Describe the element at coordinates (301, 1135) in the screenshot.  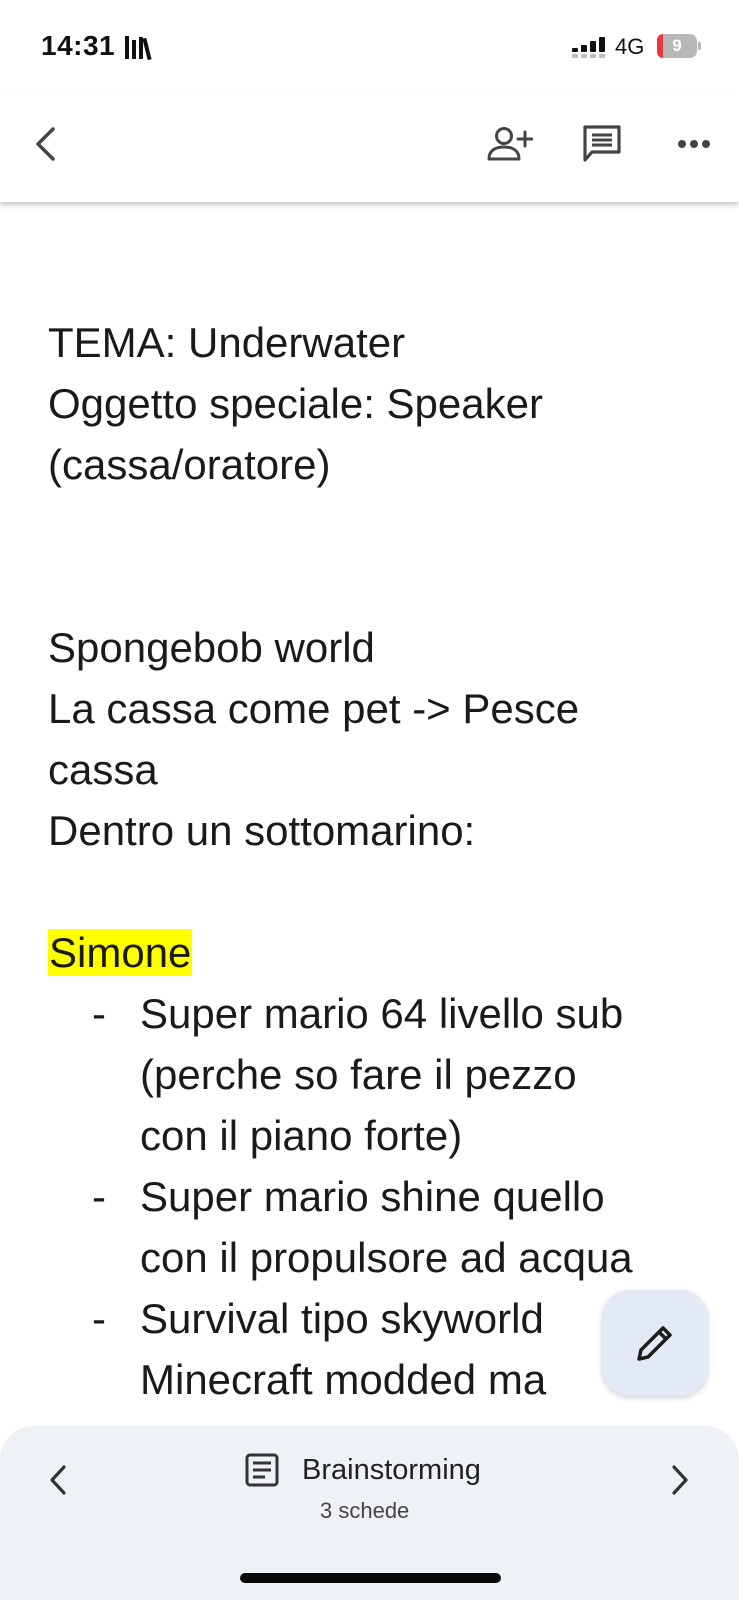
I see `list-item-line: con il piano forte)` at that location.